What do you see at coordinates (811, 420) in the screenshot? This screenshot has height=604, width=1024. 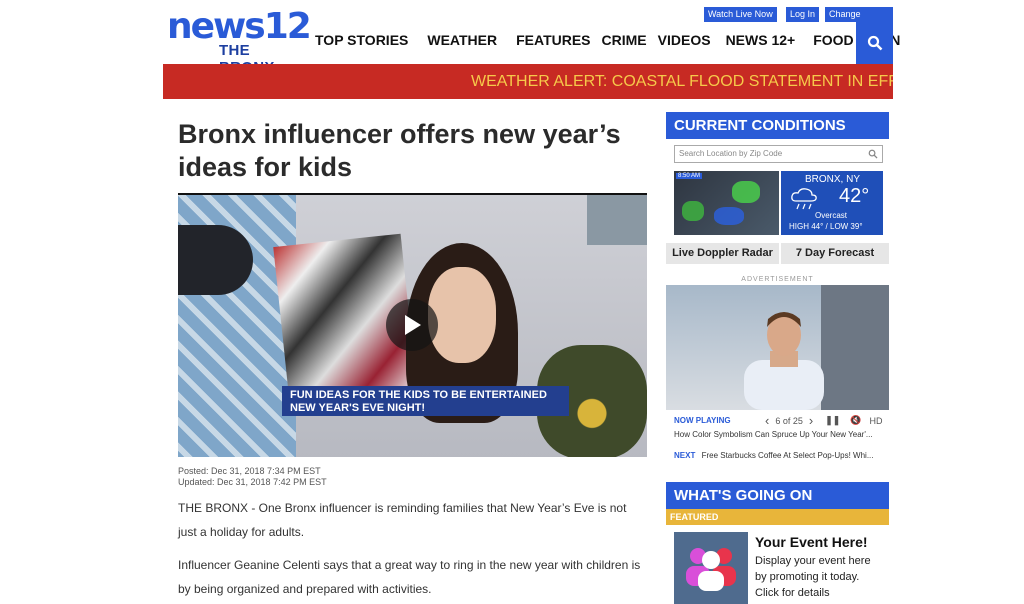 I see `next-icon: ›` at bounding box center [811, 420].